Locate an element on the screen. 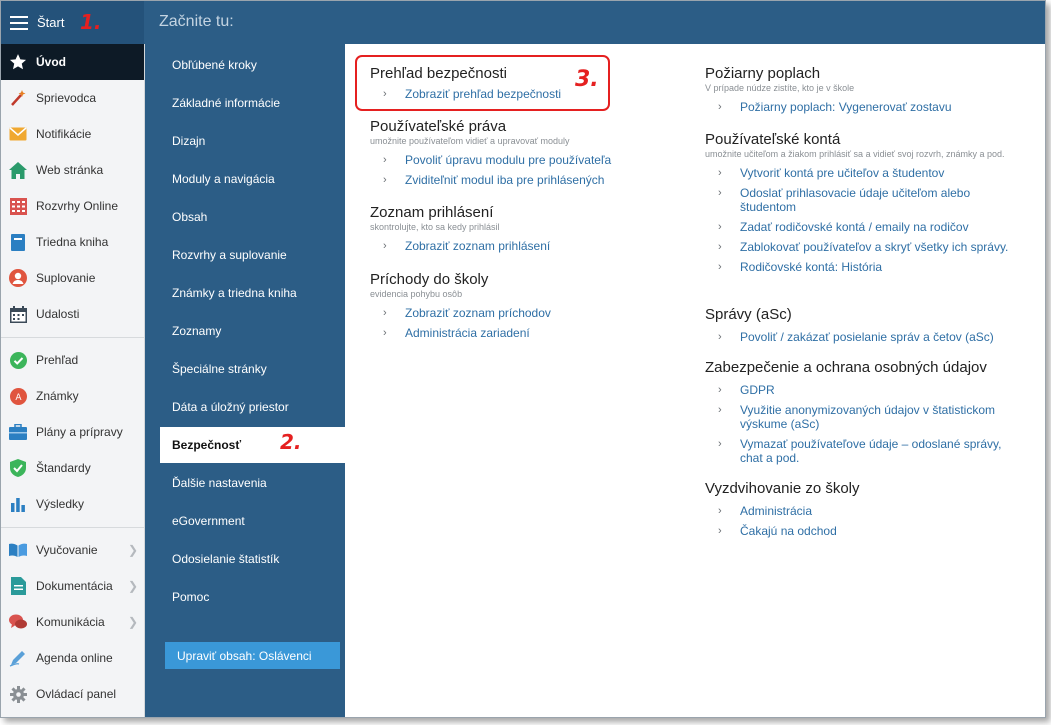 This screenshot has width=1051, height=725. nav-item-label: Odosielanie štatistík is located at coordinates (226, 559).